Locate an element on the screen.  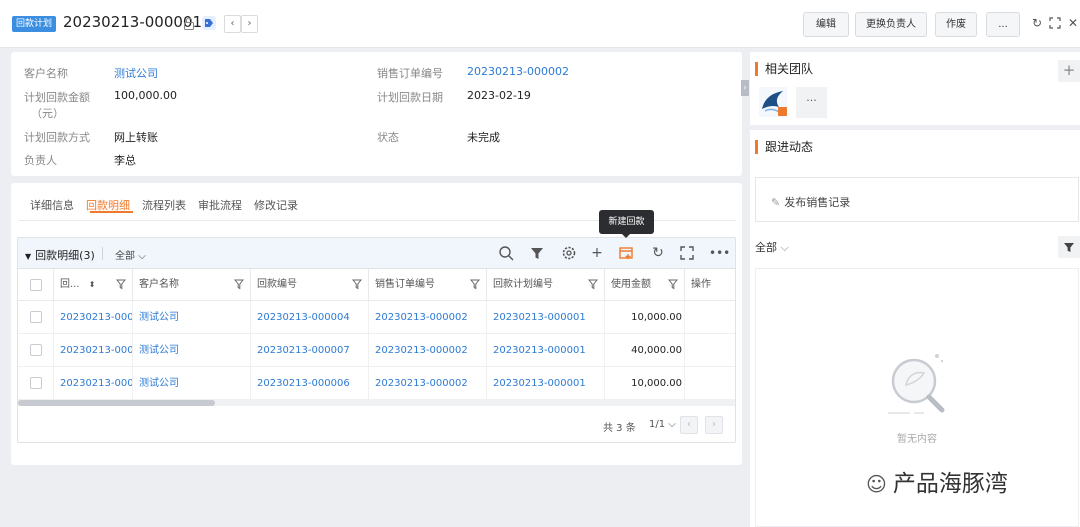
lock-icon is located at coordinates (189, 23).